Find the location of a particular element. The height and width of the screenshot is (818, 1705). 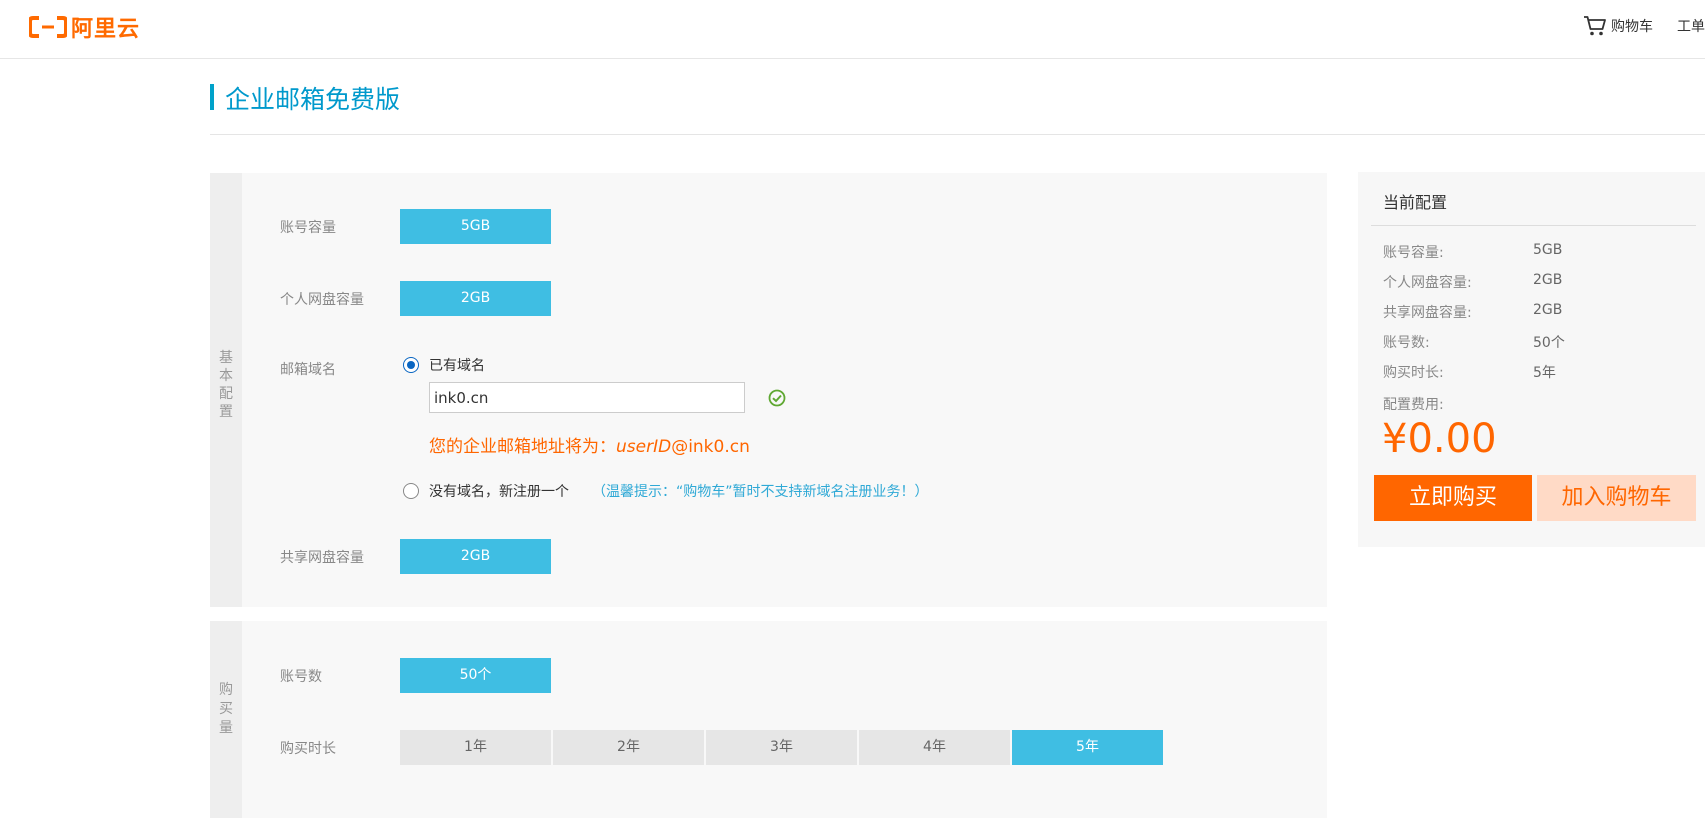

config-fee-label: 配置费用: is located at coordinates (1413, 405).